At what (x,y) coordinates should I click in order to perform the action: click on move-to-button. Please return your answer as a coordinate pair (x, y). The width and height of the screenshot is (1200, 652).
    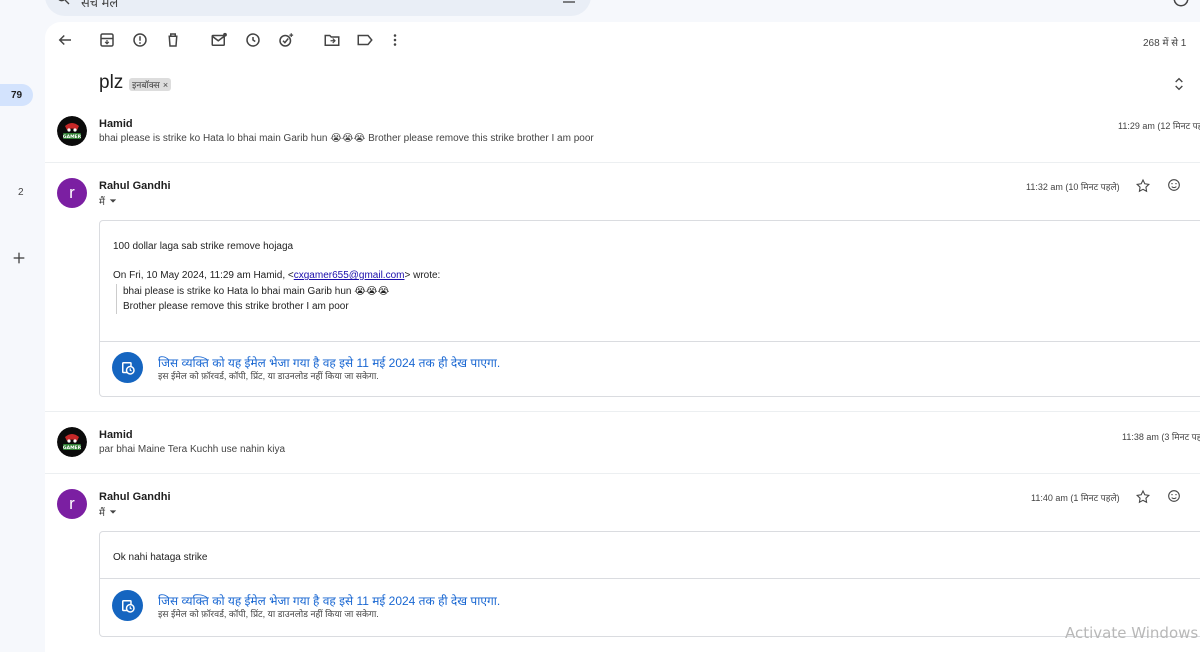
    Looking at the image, I should click on (332, 40).